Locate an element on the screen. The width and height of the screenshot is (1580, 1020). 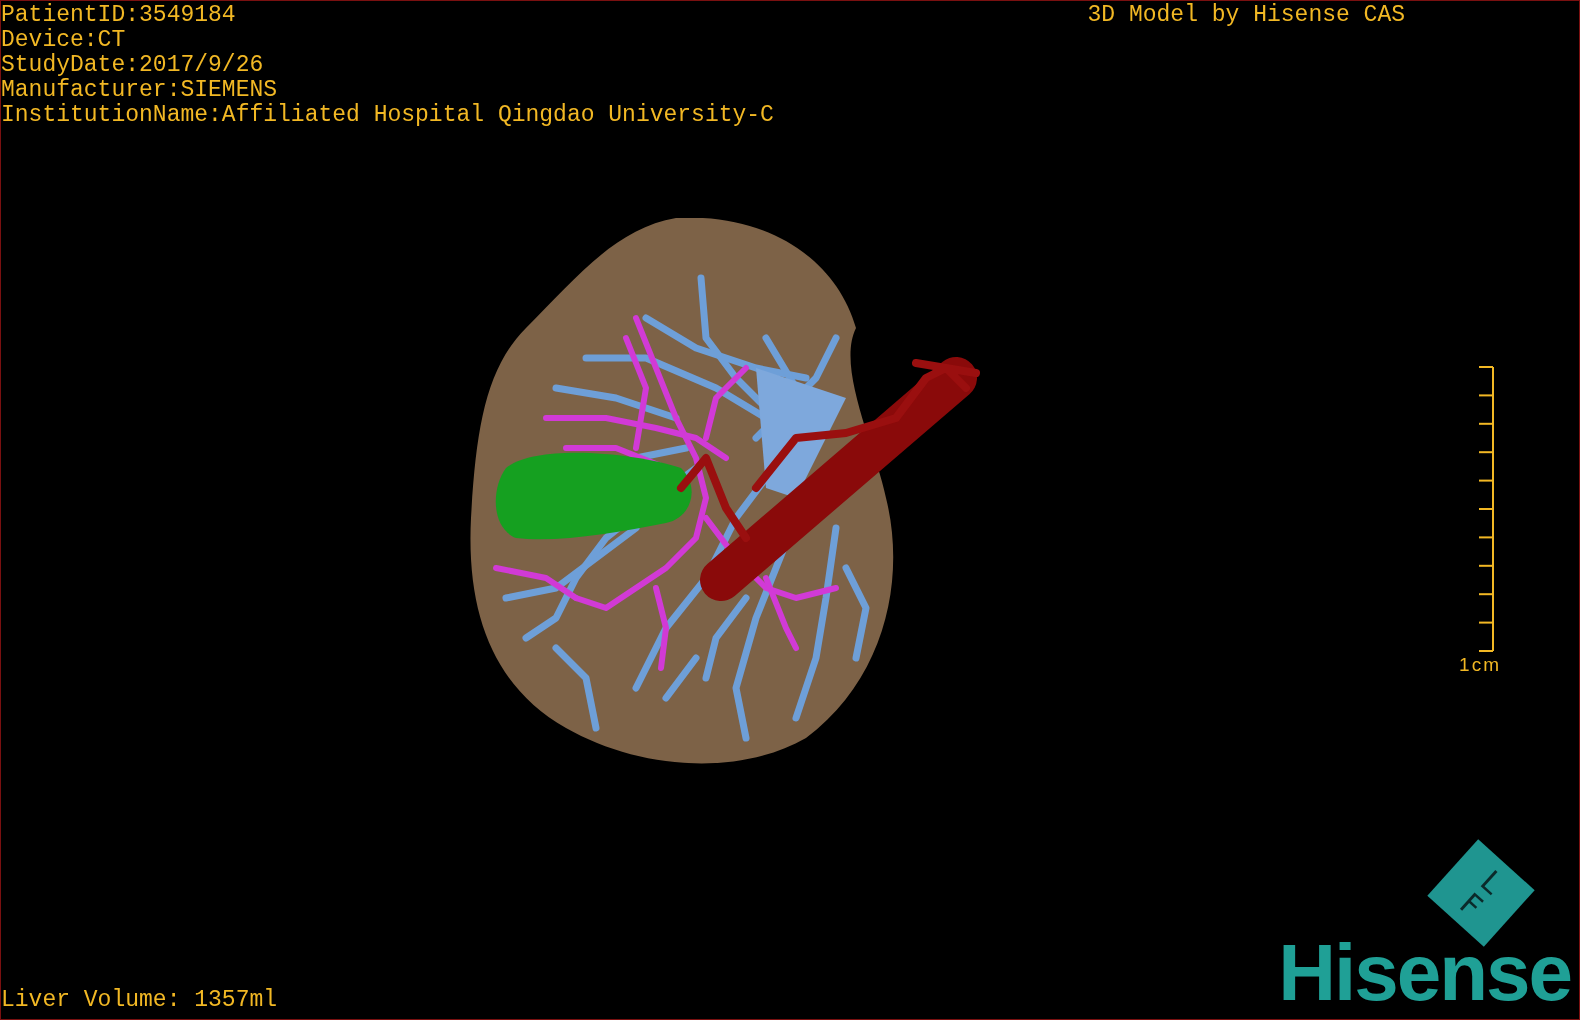
patient-info-text: Device:CT is located at coordinates (64, 40).